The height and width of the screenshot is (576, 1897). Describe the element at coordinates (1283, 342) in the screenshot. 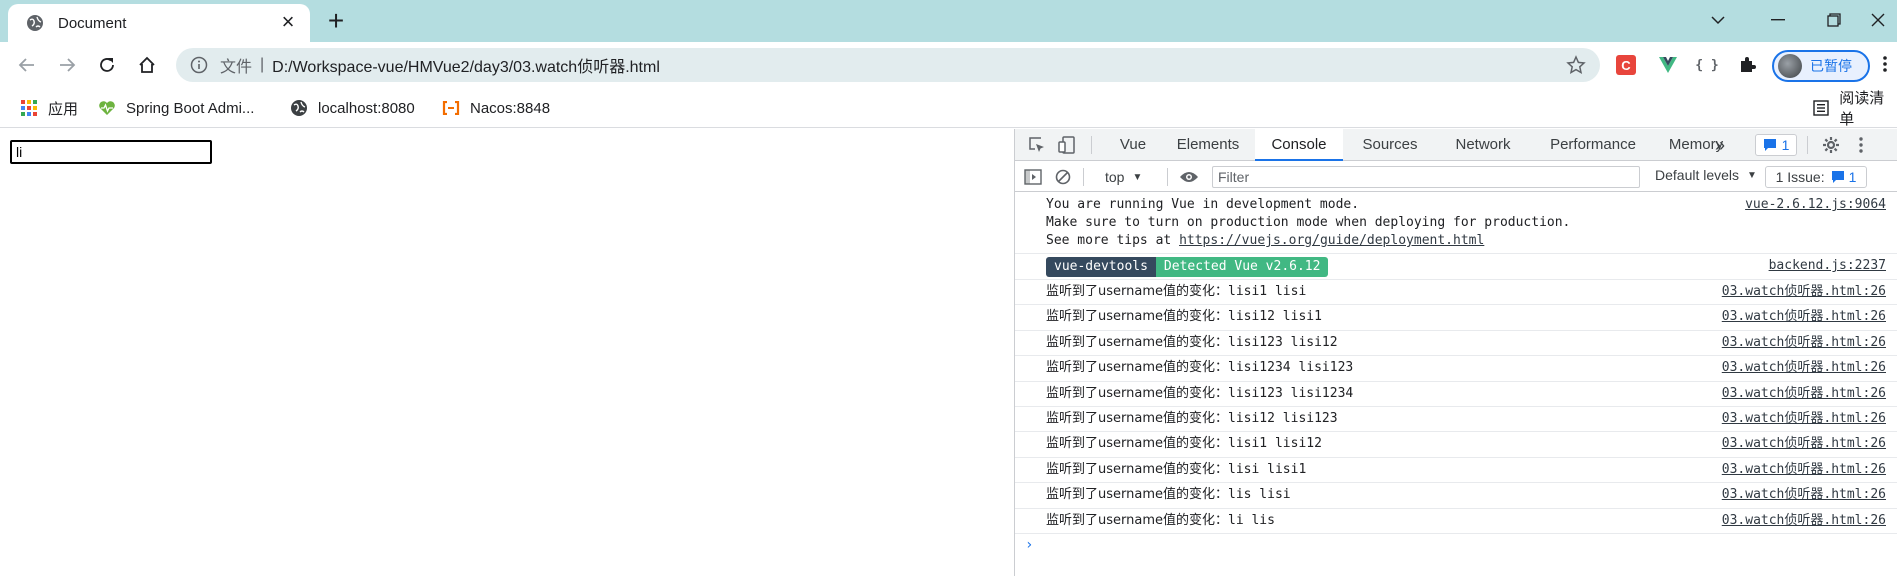

I see `log-values: lisi123 lisi12` at that location.